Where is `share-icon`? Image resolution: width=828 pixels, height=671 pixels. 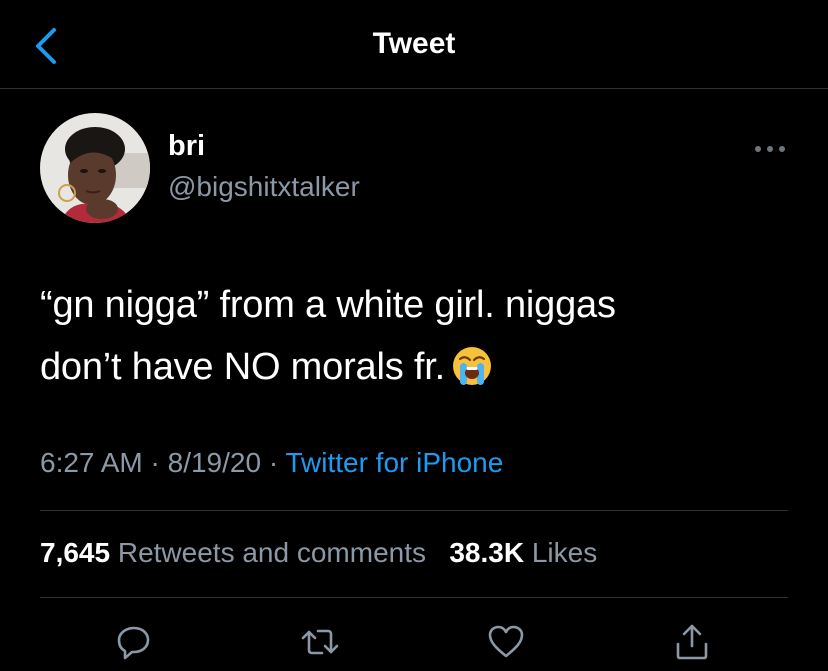 share-icon is located at coordinates (692, 642).